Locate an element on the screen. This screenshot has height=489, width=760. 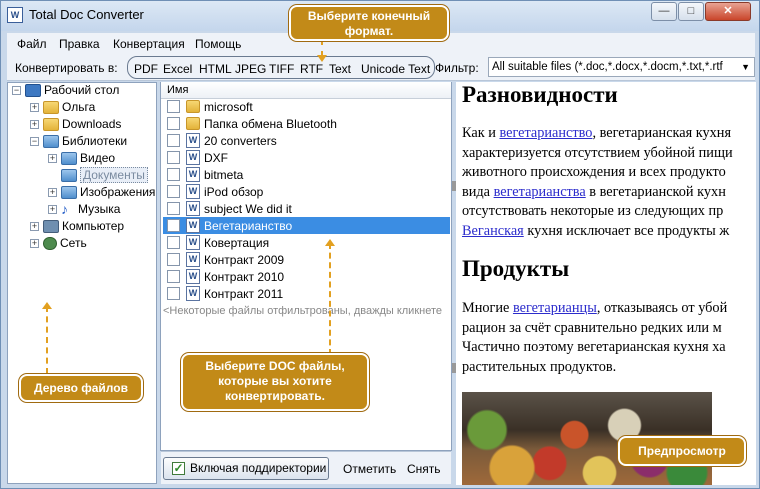
uncheck-all-button: Снять is located at coordinates (424, 469).